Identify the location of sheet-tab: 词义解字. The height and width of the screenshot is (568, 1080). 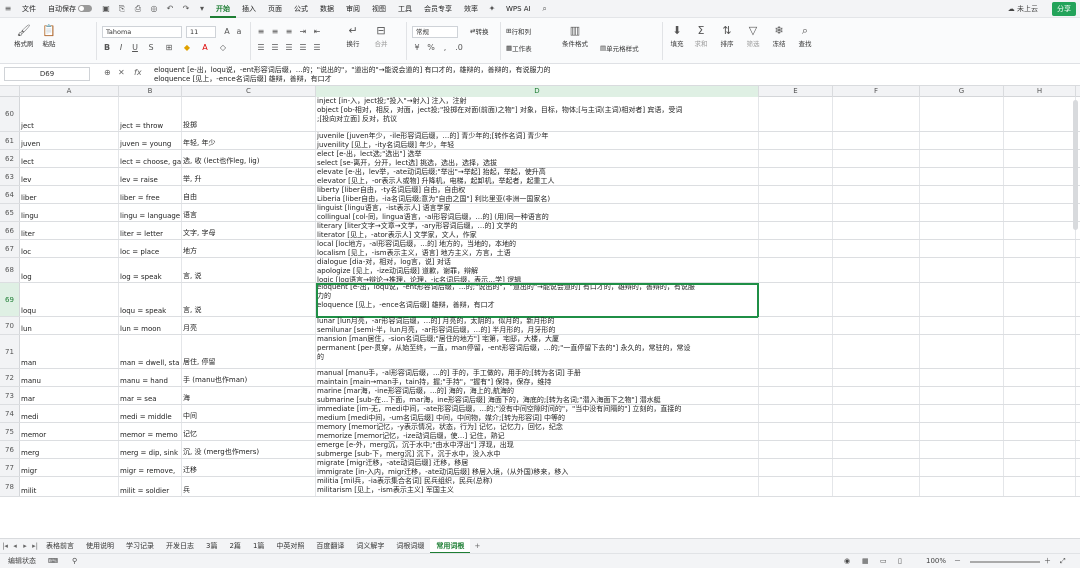
(370, 546).